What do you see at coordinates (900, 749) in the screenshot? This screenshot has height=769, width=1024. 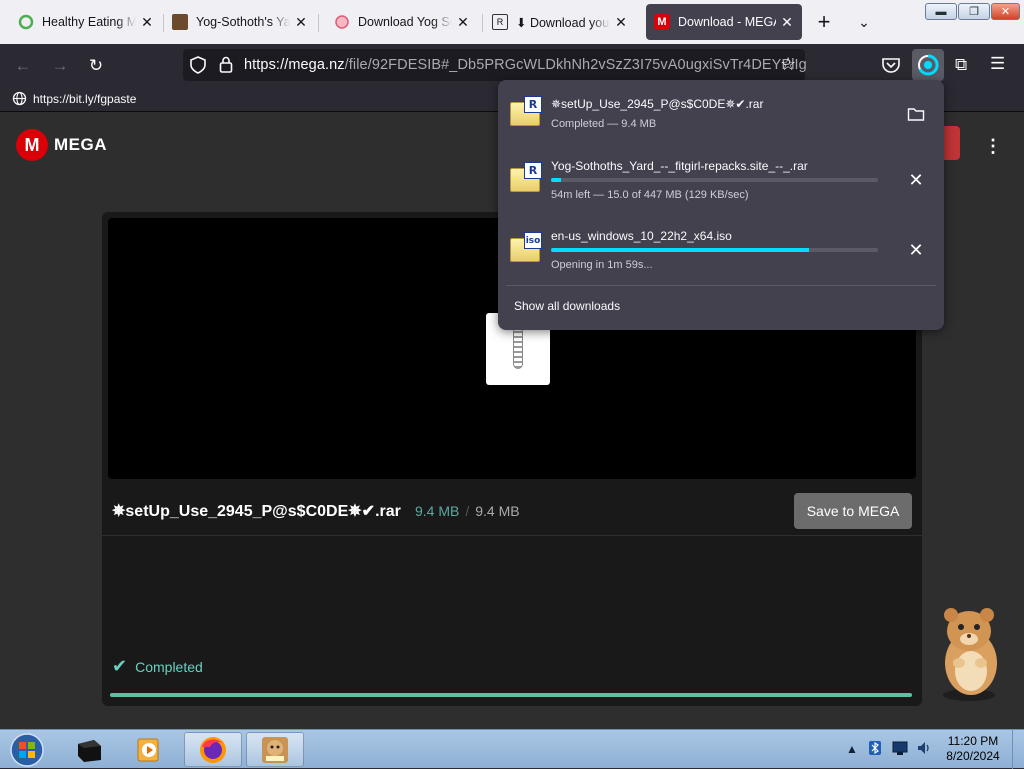 I see `network-icon` at bounding box center [900, 749].